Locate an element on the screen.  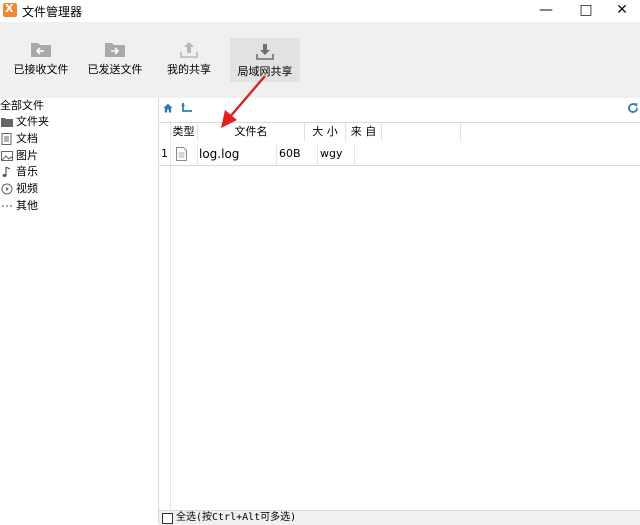
file-source: wgy is located at coordinates (331, 153).